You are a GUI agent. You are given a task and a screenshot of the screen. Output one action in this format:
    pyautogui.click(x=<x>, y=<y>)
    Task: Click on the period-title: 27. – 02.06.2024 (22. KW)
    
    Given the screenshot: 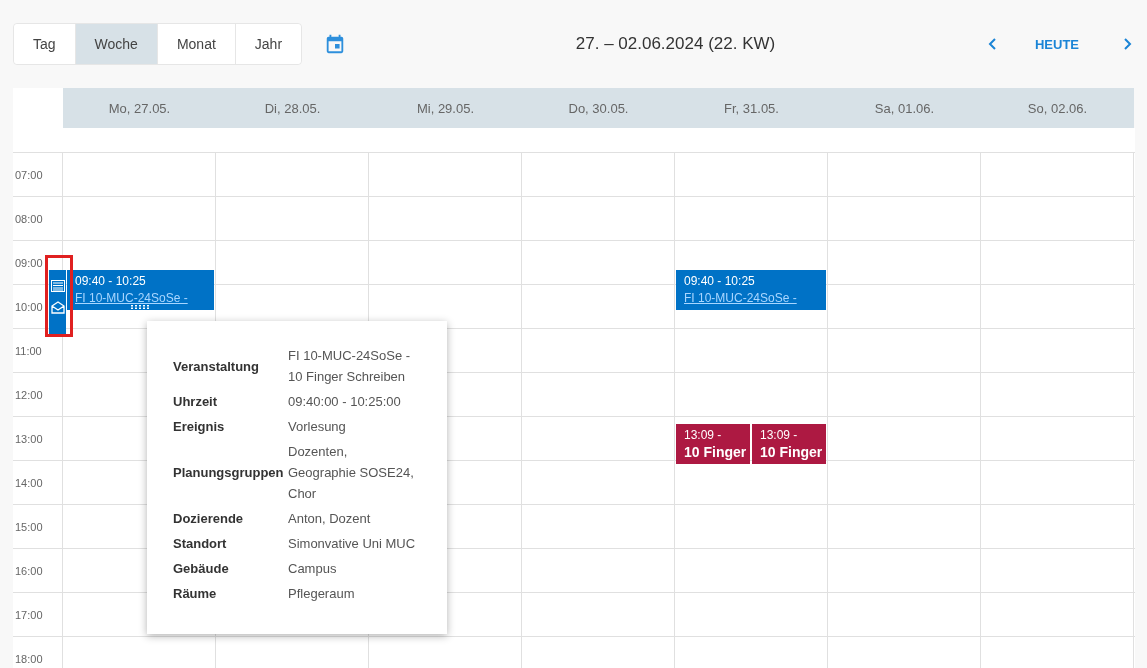 What is the action you would take?
    pyautogui.click(x=675, y=44)
    